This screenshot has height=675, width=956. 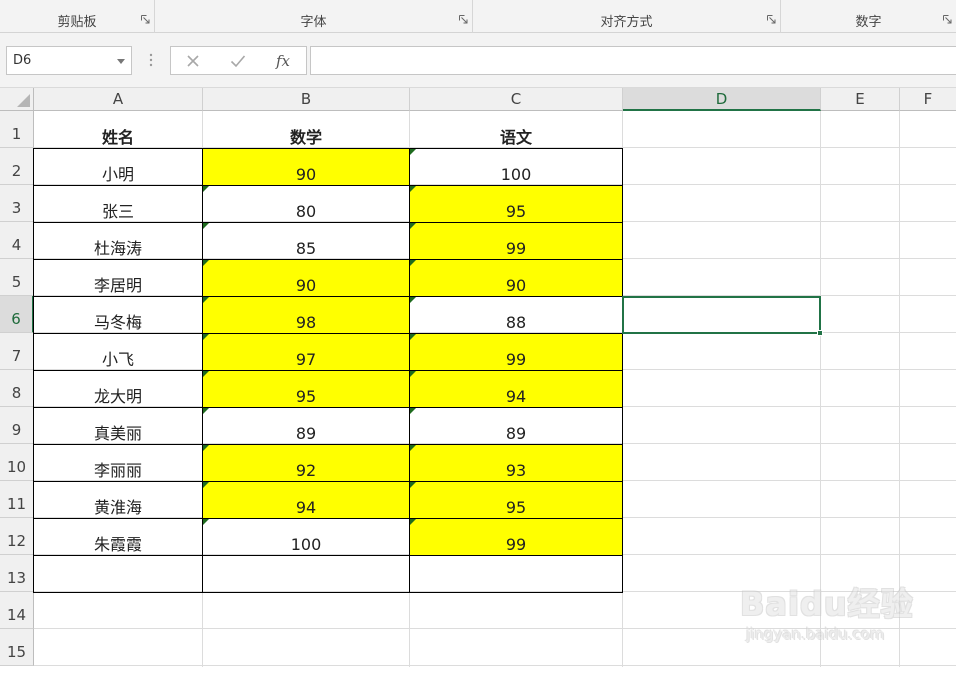 What do you see at coordinates (17, 425) in the screenshot?
I see `row-header-9: 9` at bounding box center [17, 425].